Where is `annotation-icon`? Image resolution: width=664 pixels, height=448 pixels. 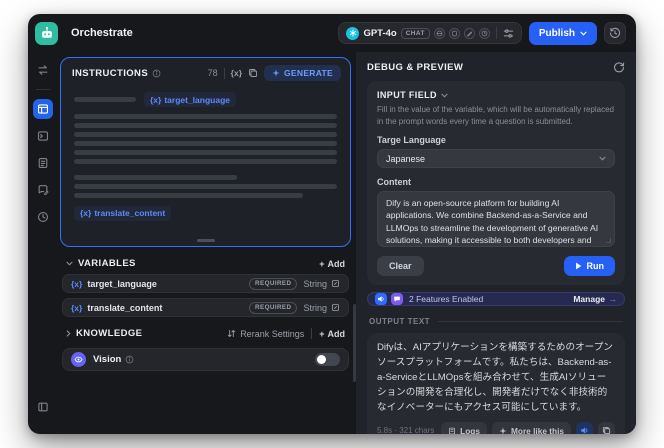
annotation-icon is located at coordinates (43, 190).